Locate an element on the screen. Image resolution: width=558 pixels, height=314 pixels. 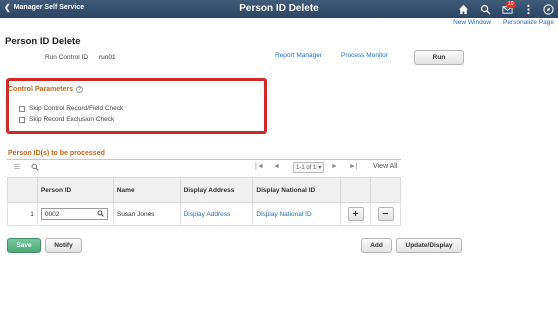
control-parameters-label: Control Parameters is located at coordinates (40, 89).